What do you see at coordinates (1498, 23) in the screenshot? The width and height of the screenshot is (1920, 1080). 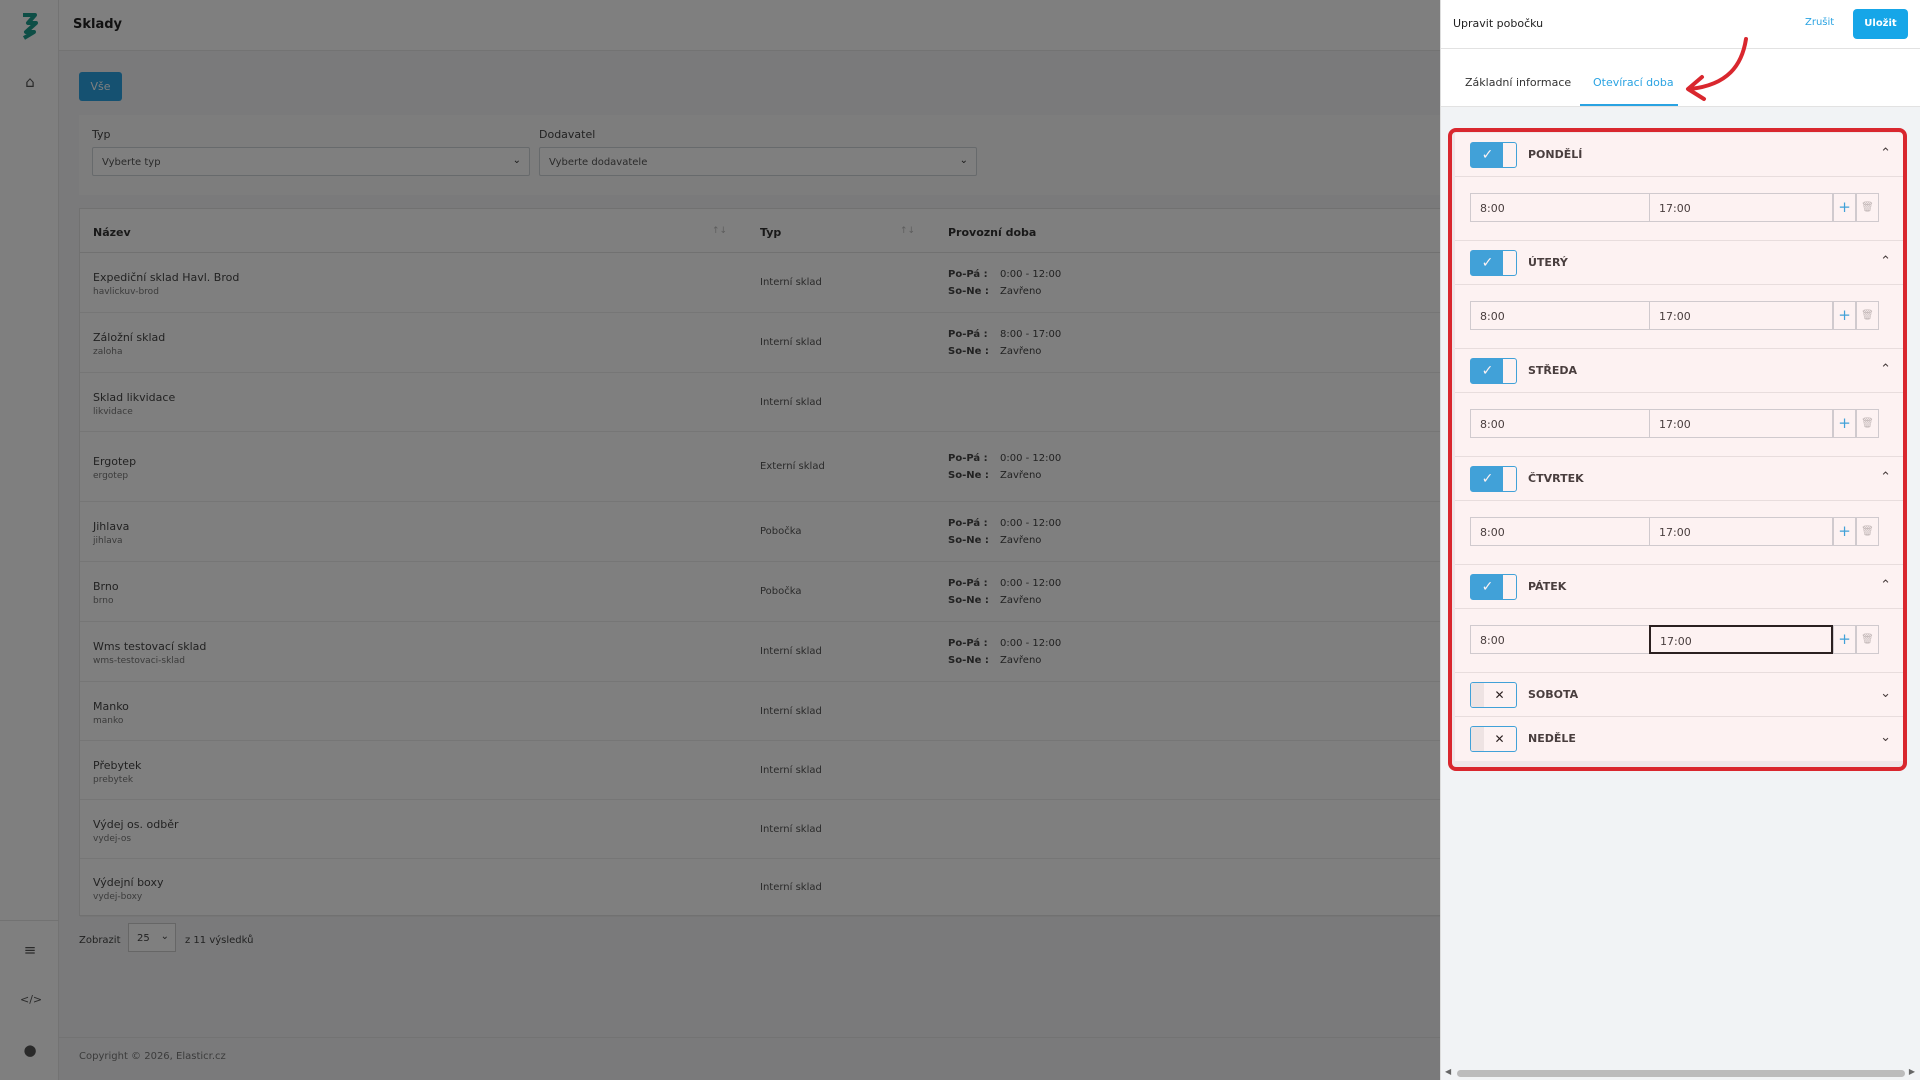 I see `panel-title: Upravit pobočku` at bounding box center [1498, 23].